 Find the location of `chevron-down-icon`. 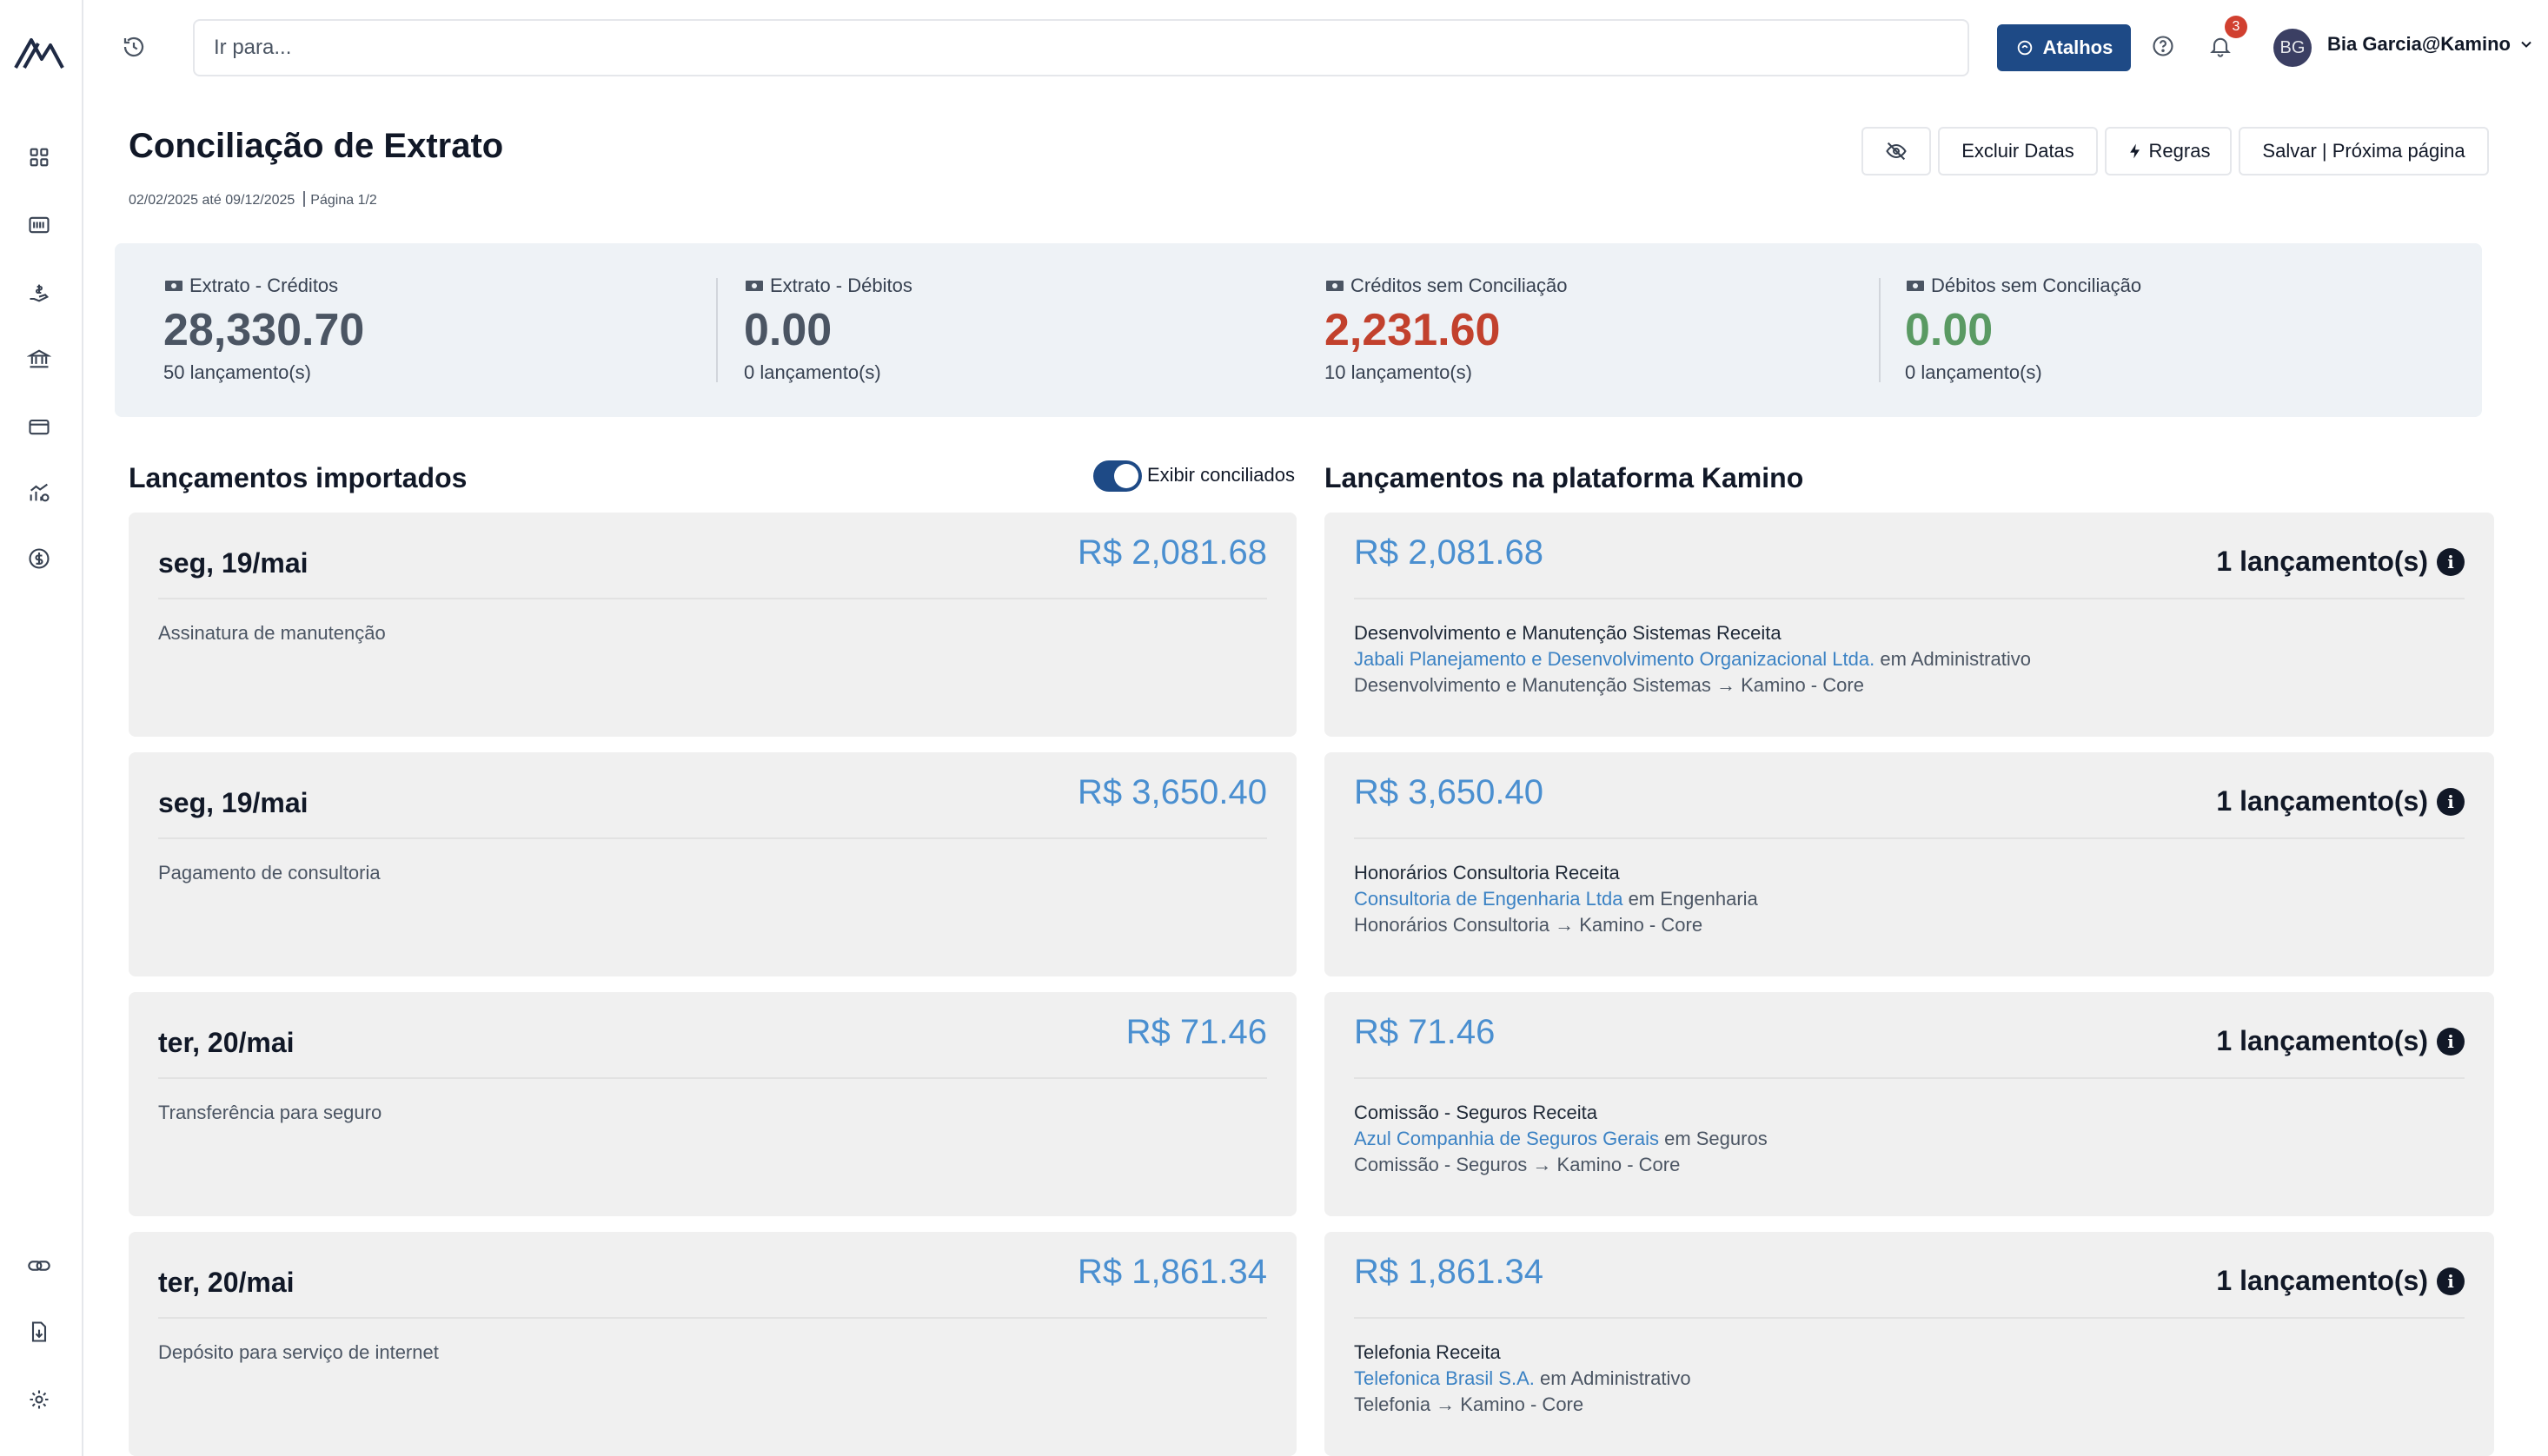

chevron-down-icon is located at coordinates (2526, 44).